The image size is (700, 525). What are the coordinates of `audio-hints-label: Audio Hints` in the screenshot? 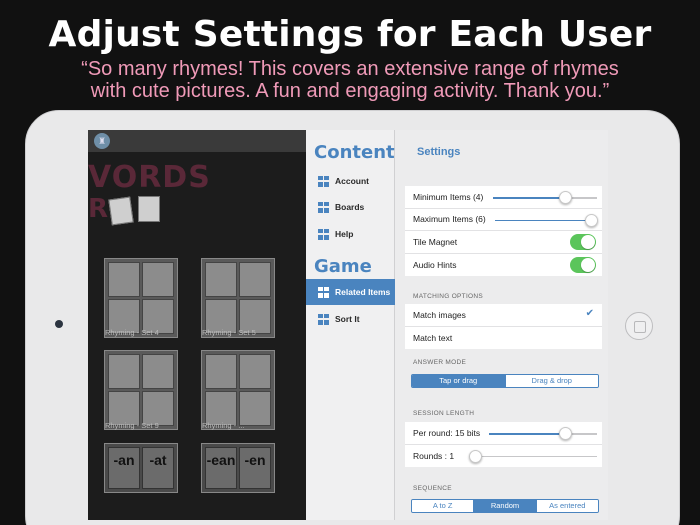 It's located at (435, 264).